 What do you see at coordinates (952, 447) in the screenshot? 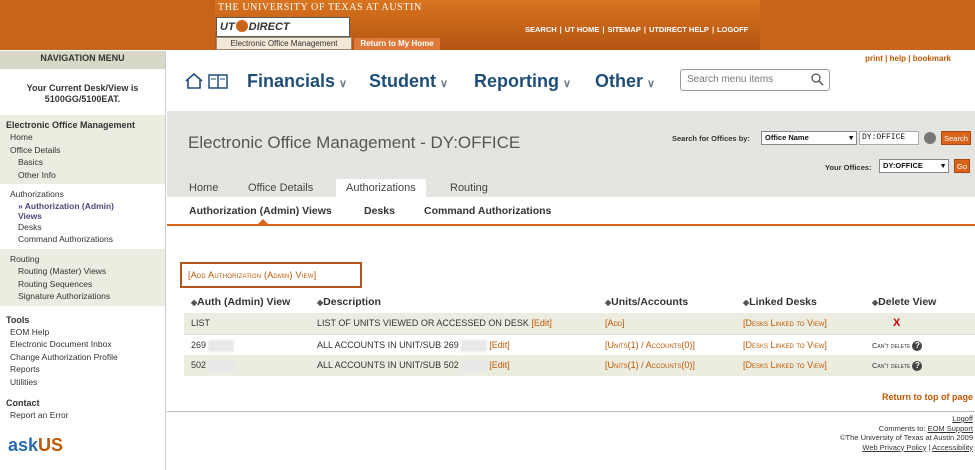
I see `footer-accessibility-link: Accessibility` at bounding box center [952, 447].